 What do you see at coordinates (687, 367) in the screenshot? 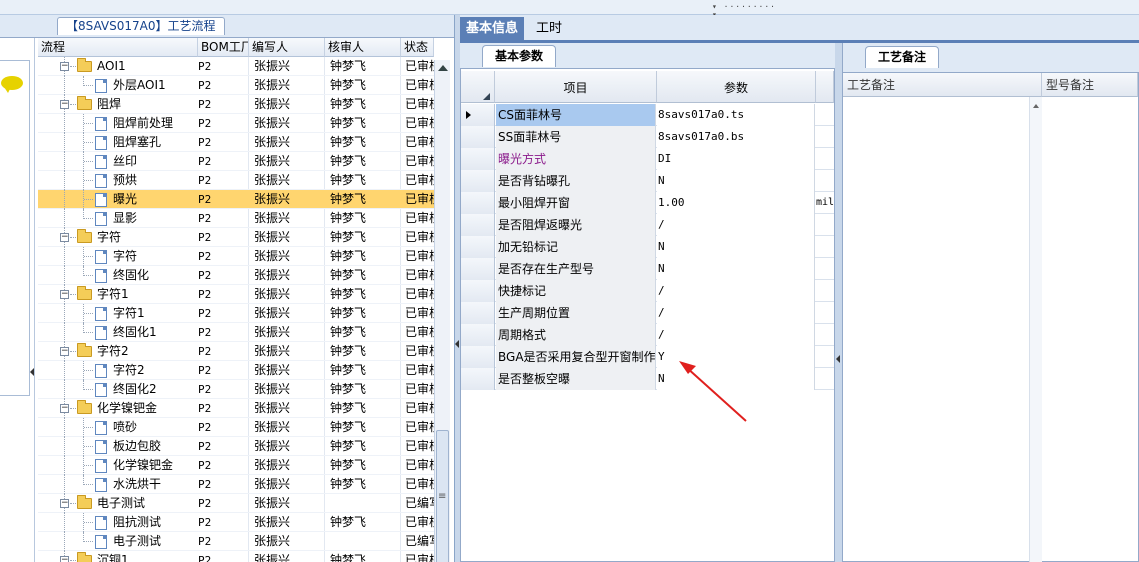
I see `annotation-arrow-head` at bounding box center [687, 367].